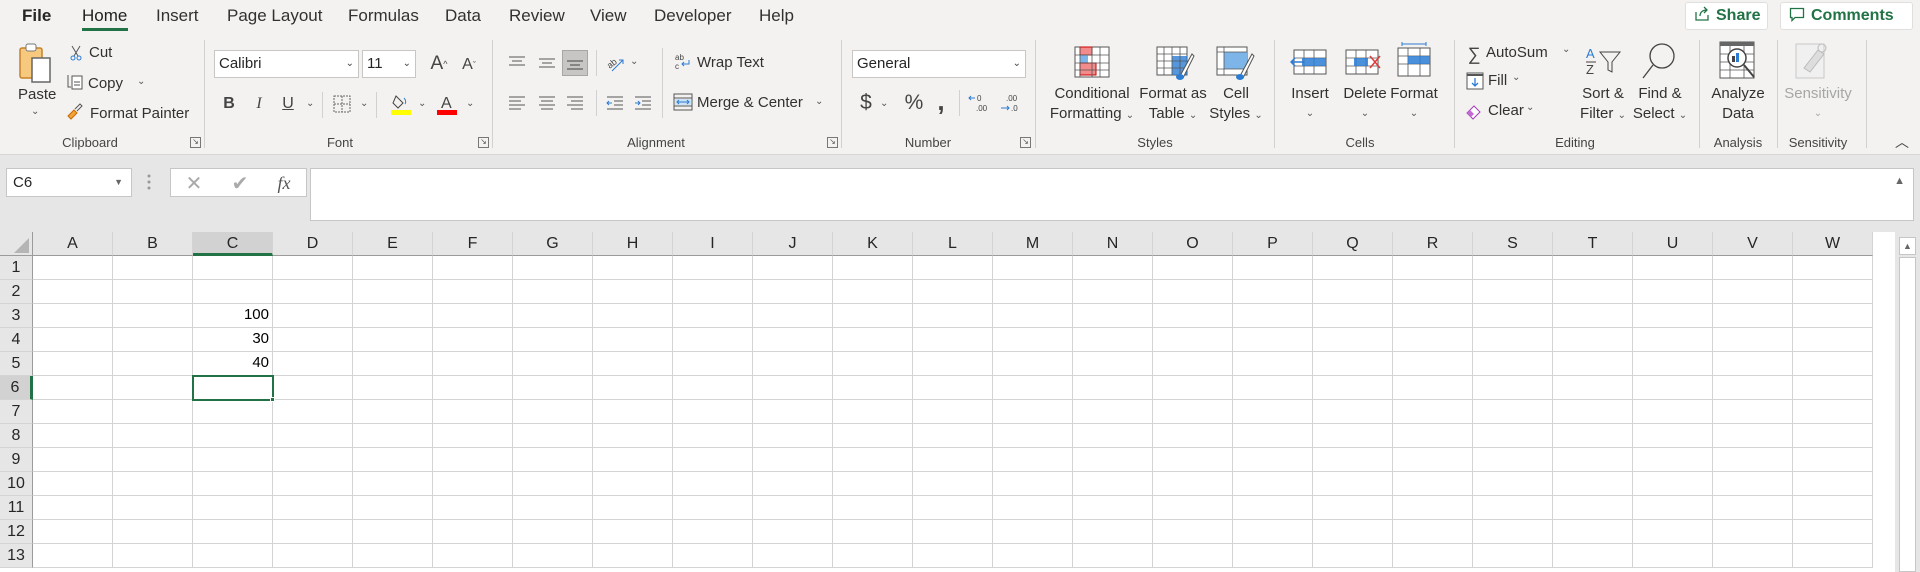 The image size is (1920, 572). I want to click on cell-k12, so click(873, 532).